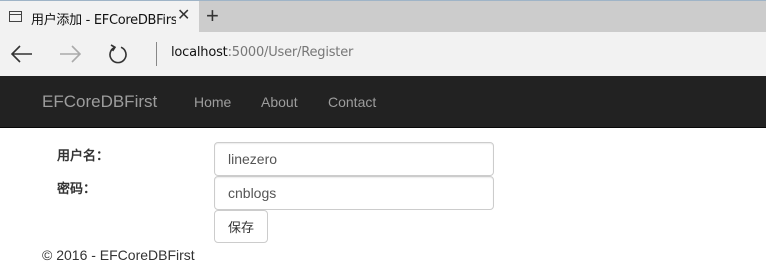 This screenshot has width=766, height=270. I want to click on nav-link-home: Home, so click(212, 102).